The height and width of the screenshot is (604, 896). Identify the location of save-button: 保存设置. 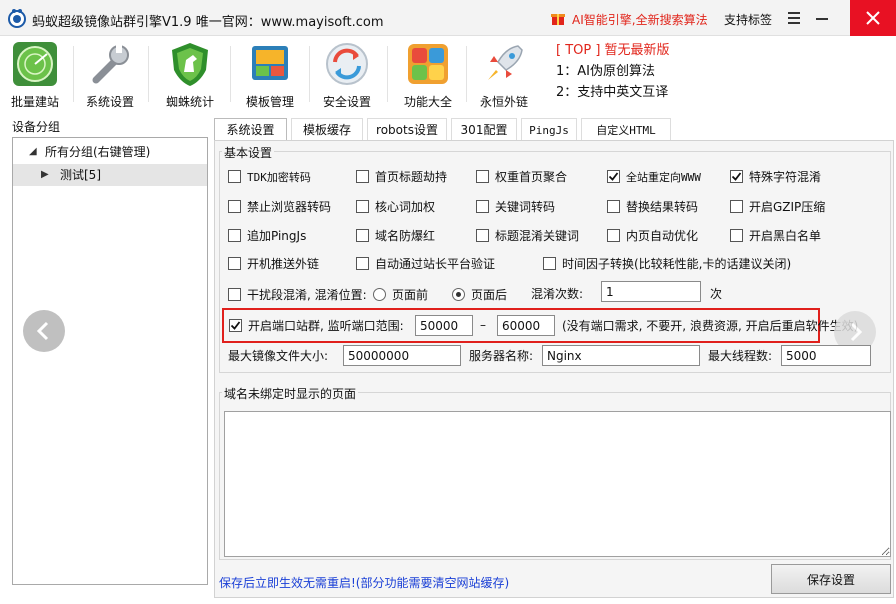
(831, 579).